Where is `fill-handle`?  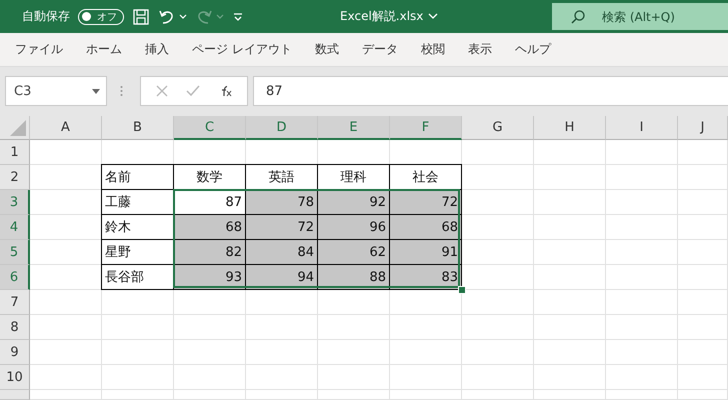
fill-handle is located at coordinates (462, 290).